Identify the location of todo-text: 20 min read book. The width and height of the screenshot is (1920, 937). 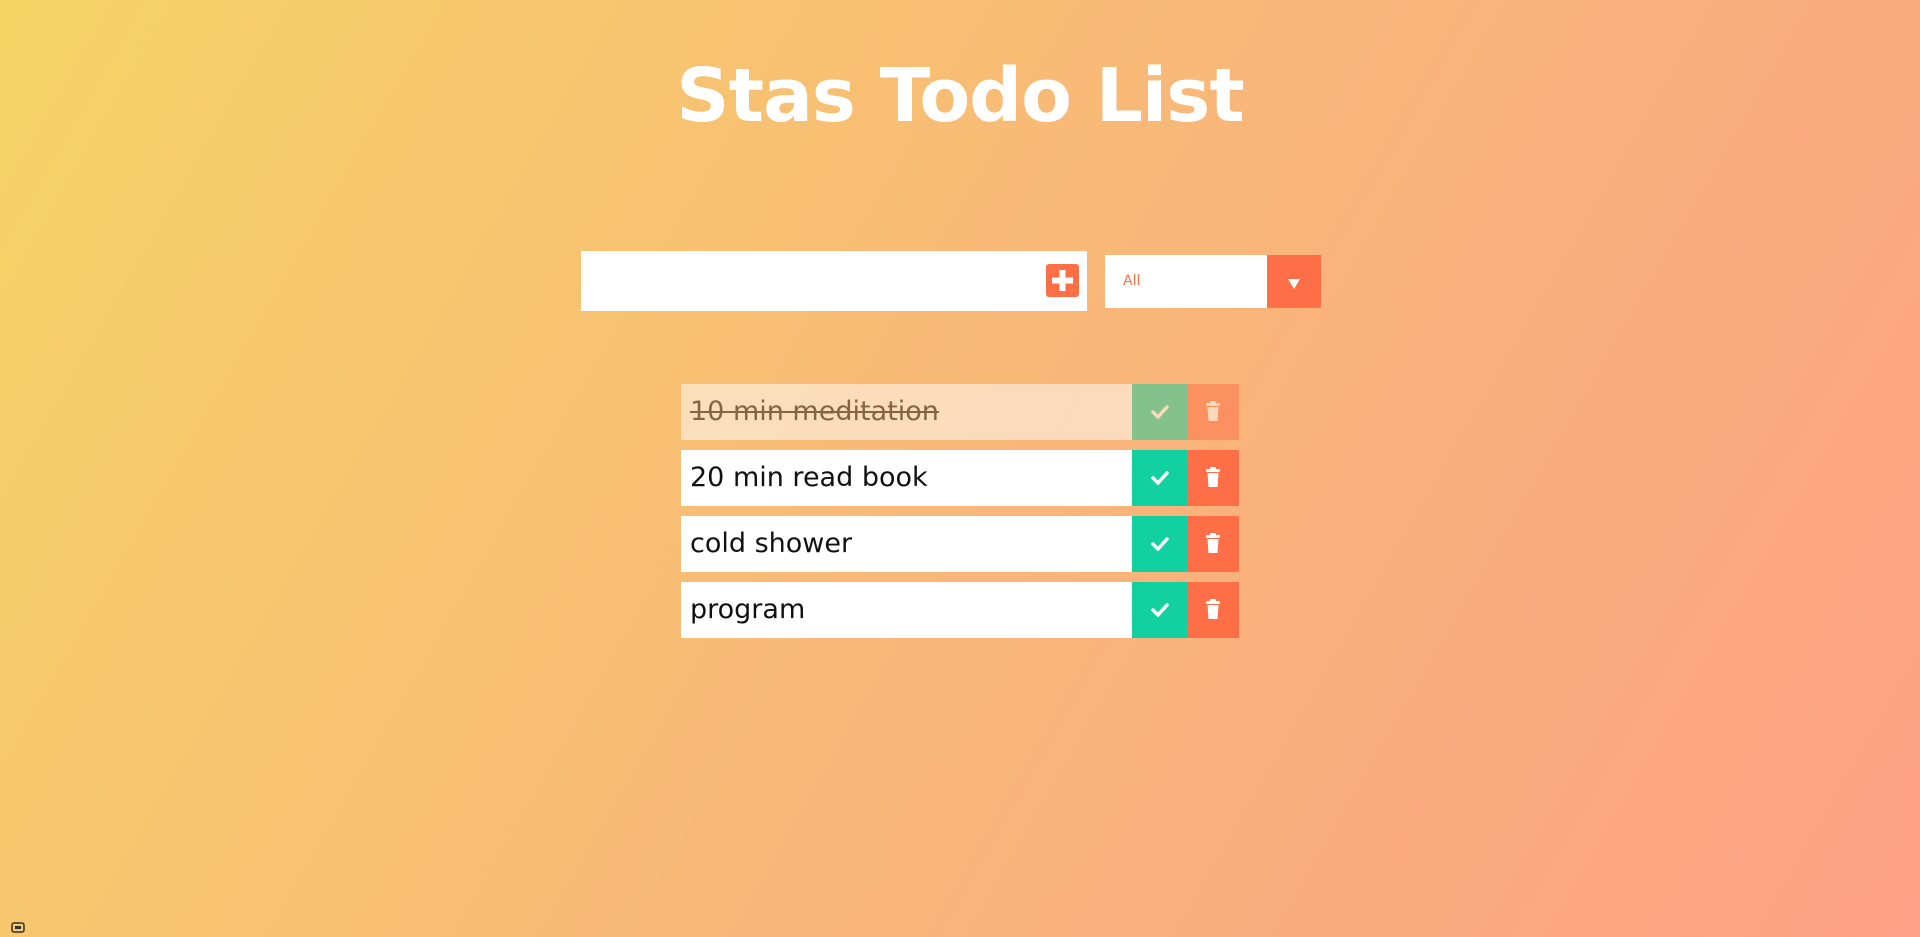
(809, 477).